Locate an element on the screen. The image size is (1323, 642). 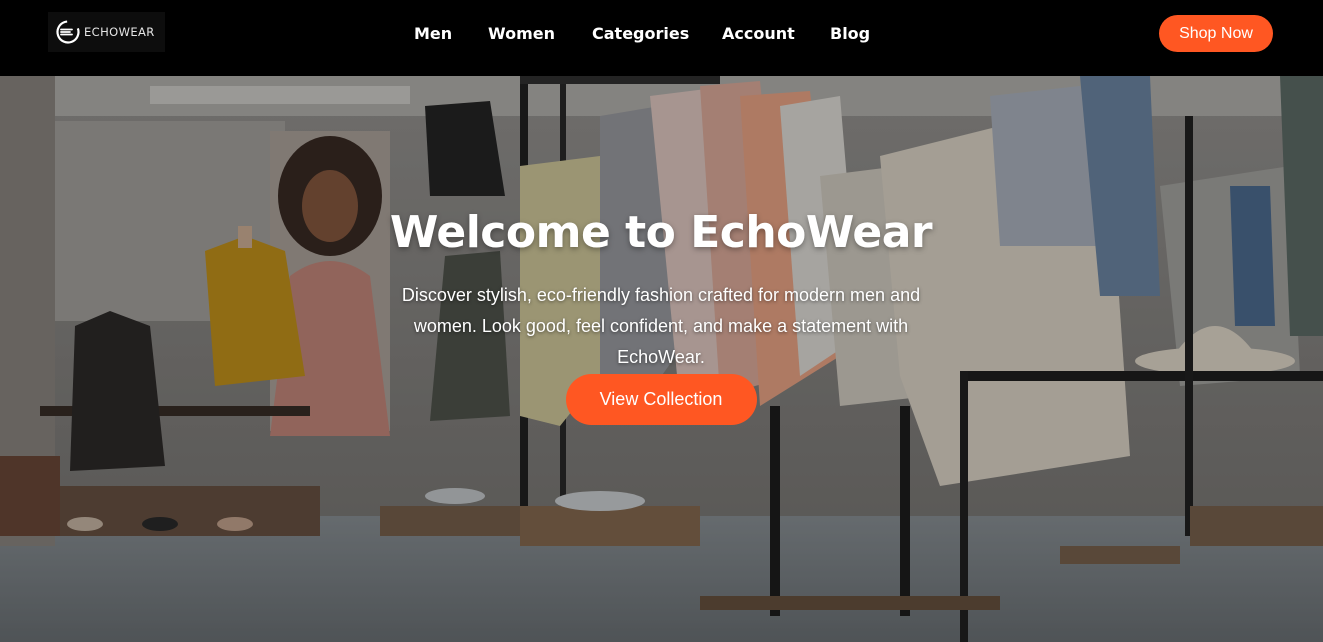
nav-item-account: Account is located at coordinates (758, 33).